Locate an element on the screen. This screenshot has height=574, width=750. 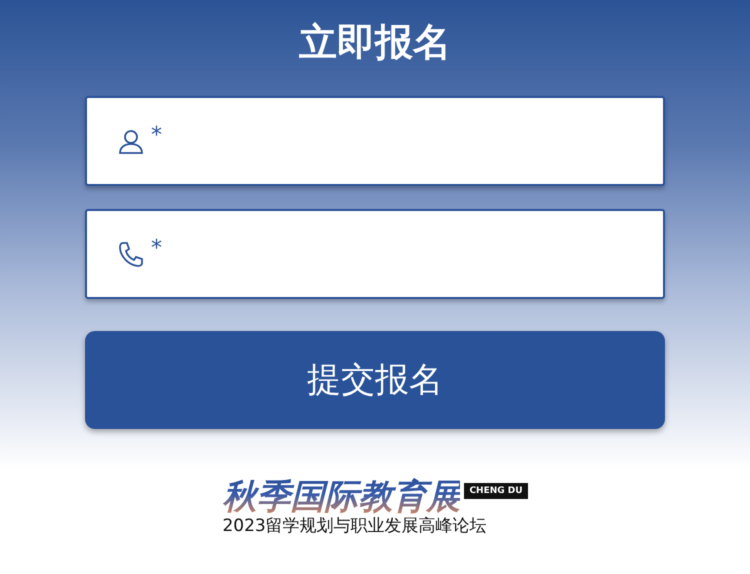
phone-icon is located at coordinates (131, 254).